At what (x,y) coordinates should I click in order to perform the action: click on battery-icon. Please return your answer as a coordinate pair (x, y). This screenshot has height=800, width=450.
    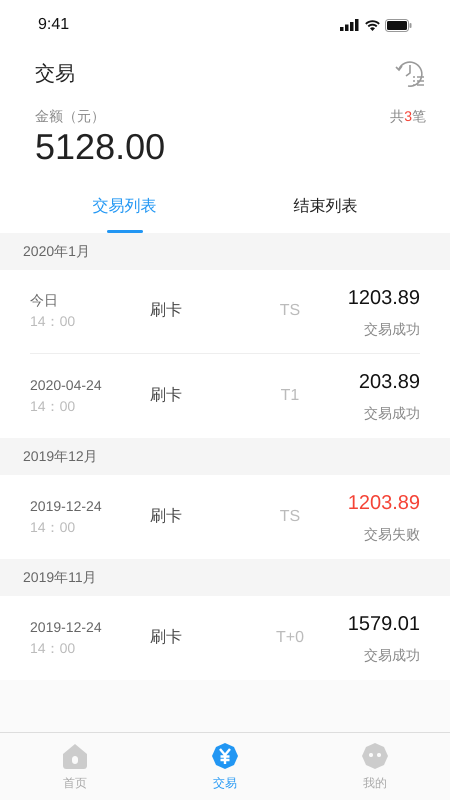
    Looking at the image, I should click on (398, 25).